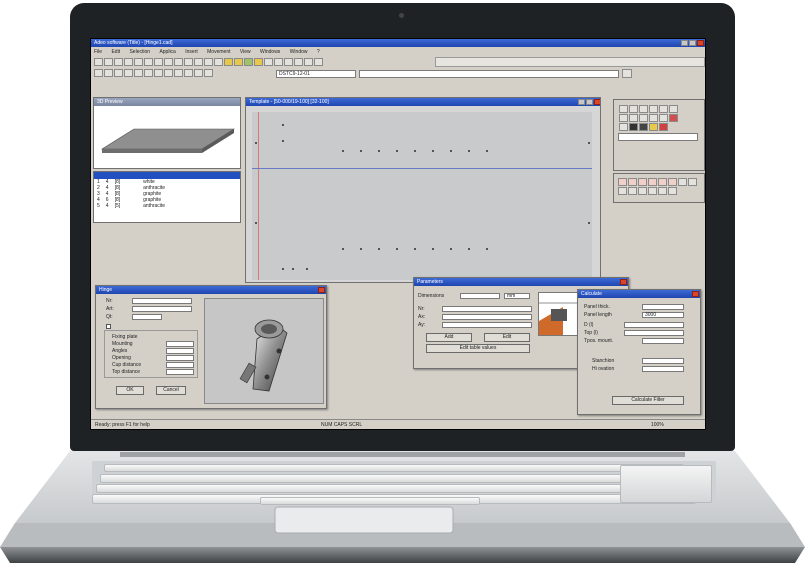  What do you see at coordinates (130, 390) in the screenshot?
I see `ok-button: OK` at bounding box center [130, 390].